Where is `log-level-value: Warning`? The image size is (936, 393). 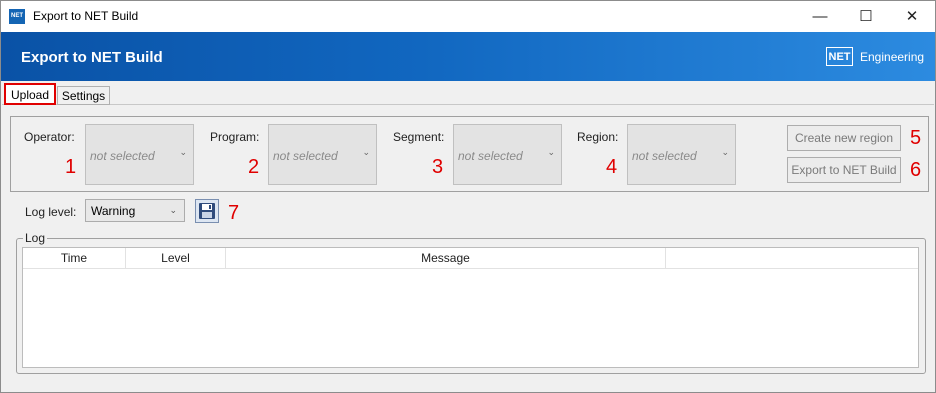
log-level-value: Warning is located at coordinates (113, 211).